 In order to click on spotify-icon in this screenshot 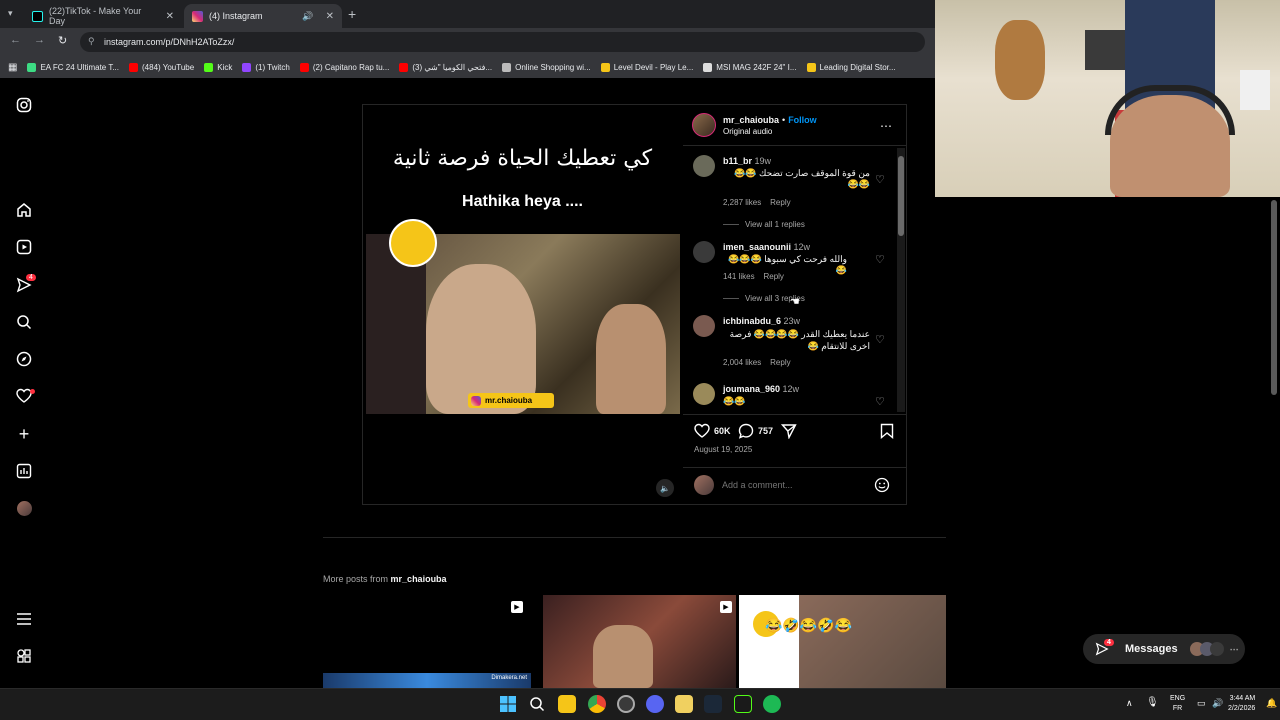, I will do `click(772, 704)`.